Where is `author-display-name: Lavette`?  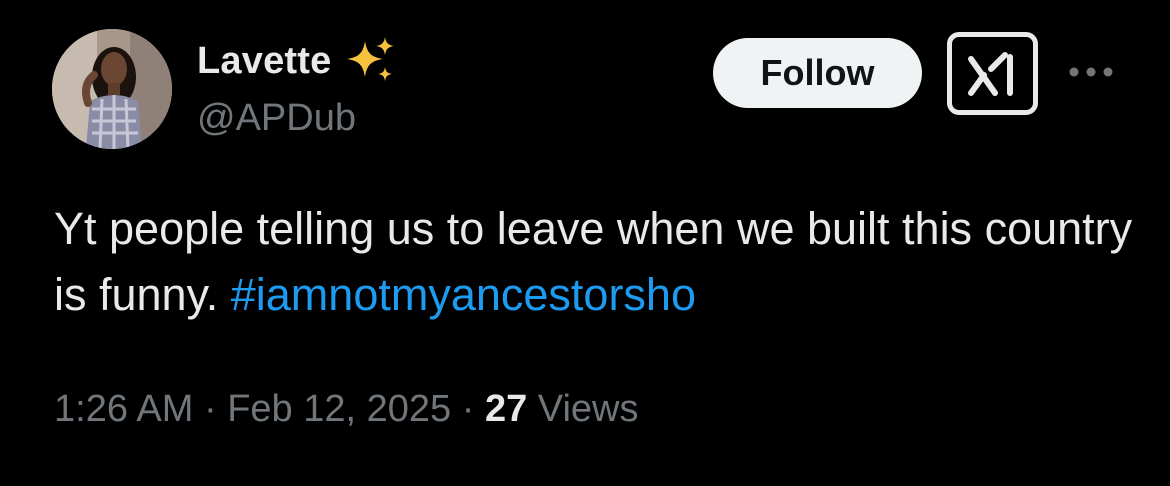
author-display-name: Lavette is located at coordinates (264, 61).